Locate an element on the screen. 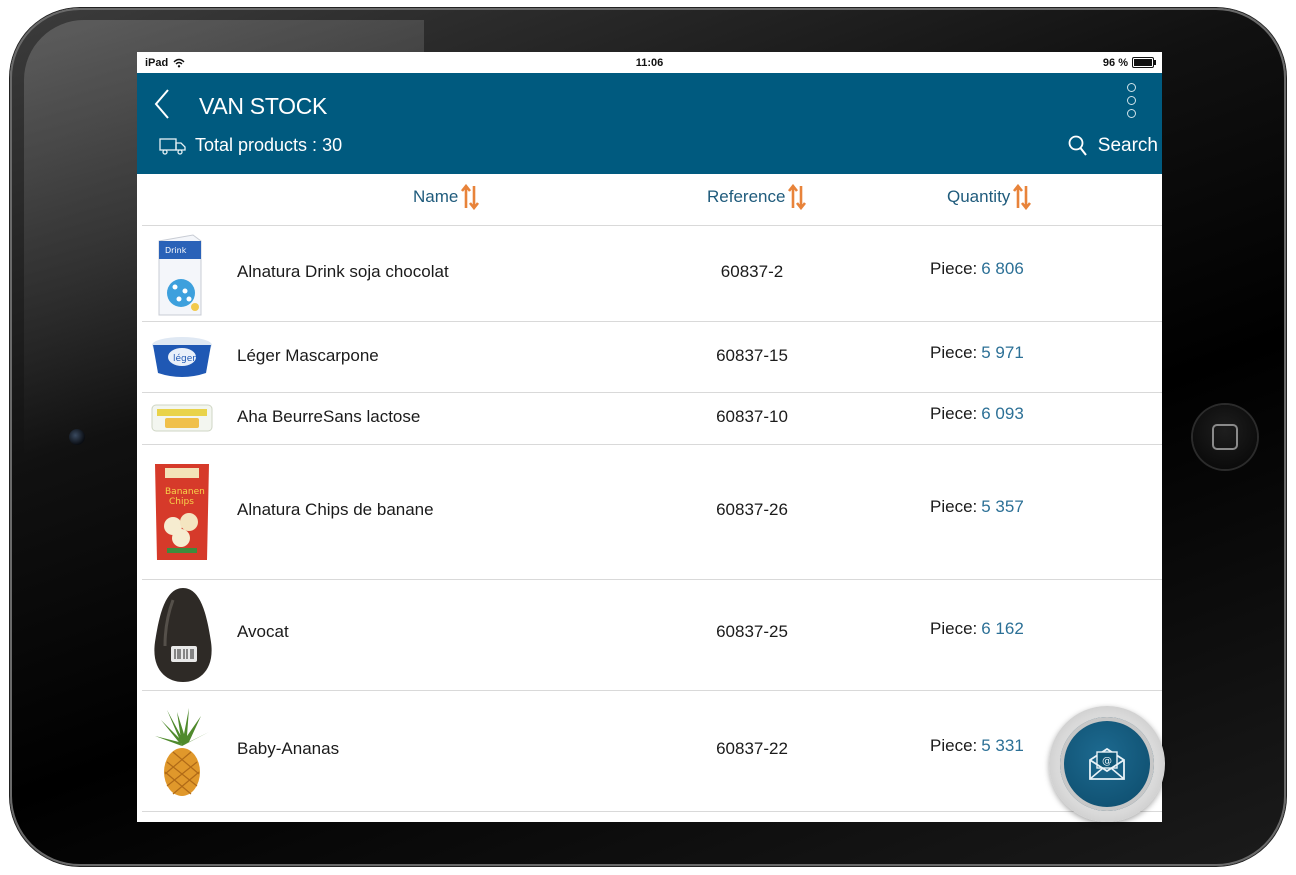 This screenshot has width=1296, height=875. total-products: Total products : 30 is located at coordinates (250, 145).